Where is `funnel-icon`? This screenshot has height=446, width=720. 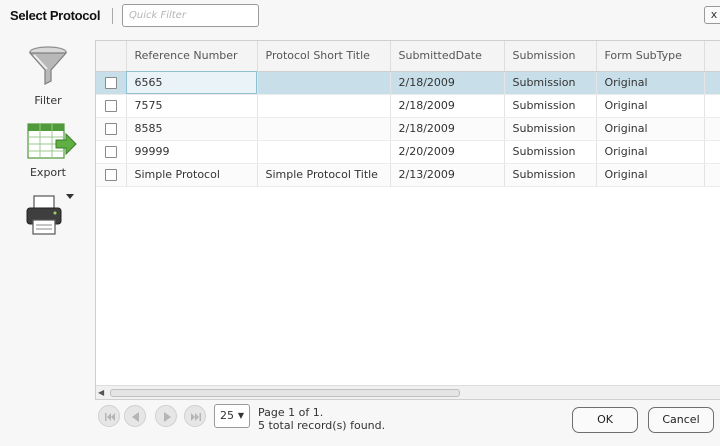
funnel-icon is located at coordinates (48, 65).